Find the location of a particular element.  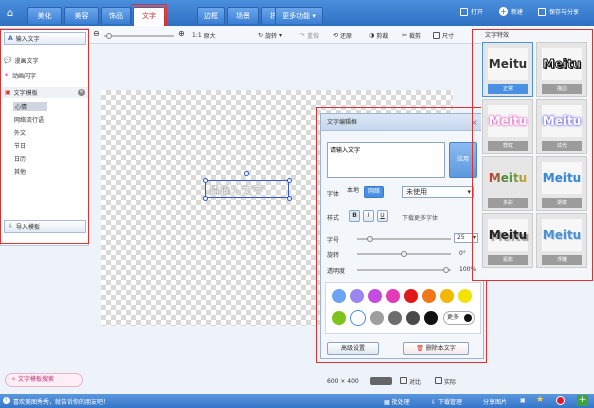

opacity-slider-knob is located at coordinates (446, 270).